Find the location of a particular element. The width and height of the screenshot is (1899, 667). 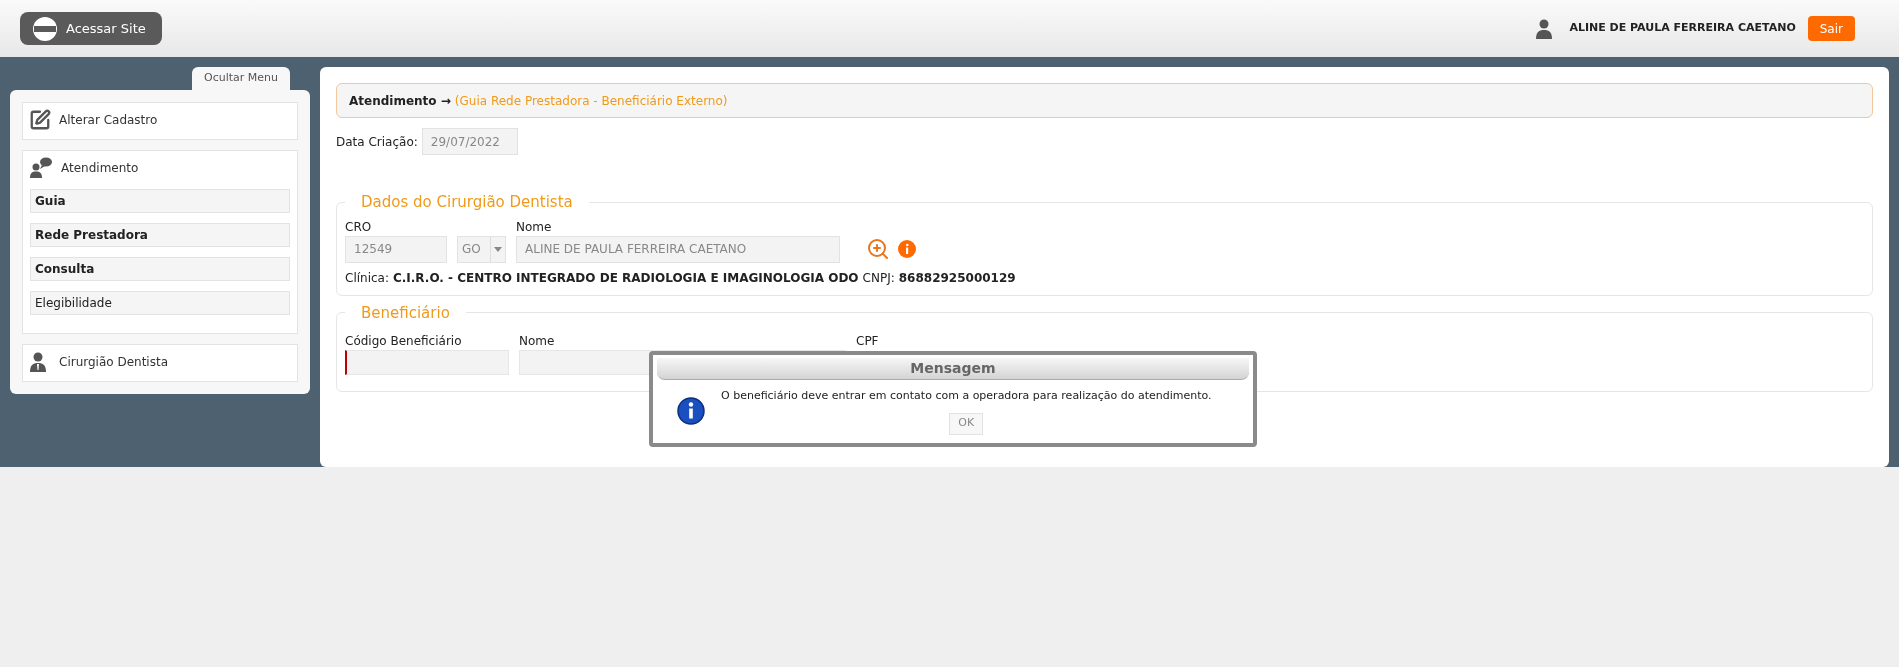

section-title: Beneficiário is located at coordinates (405, 313).